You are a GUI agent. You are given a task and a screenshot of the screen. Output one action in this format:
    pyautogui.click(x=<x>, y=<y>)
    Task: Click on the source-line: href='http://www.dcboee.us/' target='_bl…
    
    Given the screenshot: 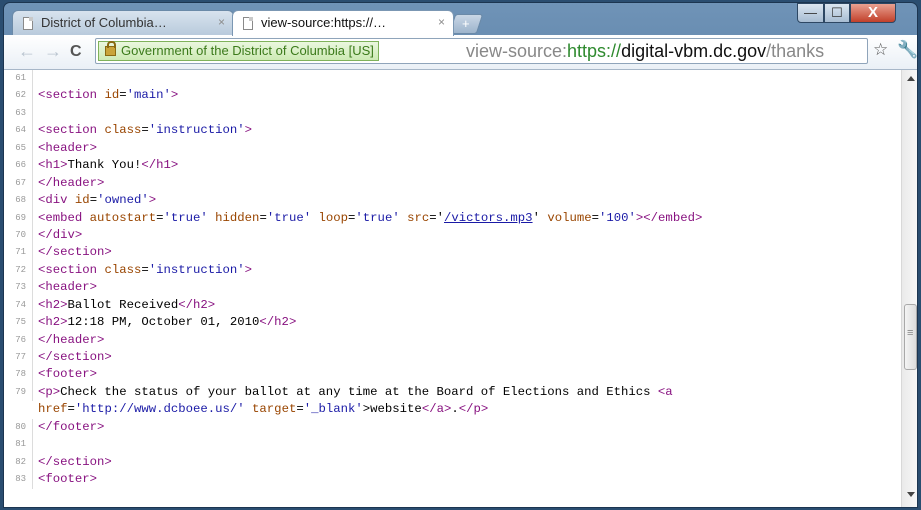 What is the action you would take?
    pyautogui.click(x=452, y=409)
    